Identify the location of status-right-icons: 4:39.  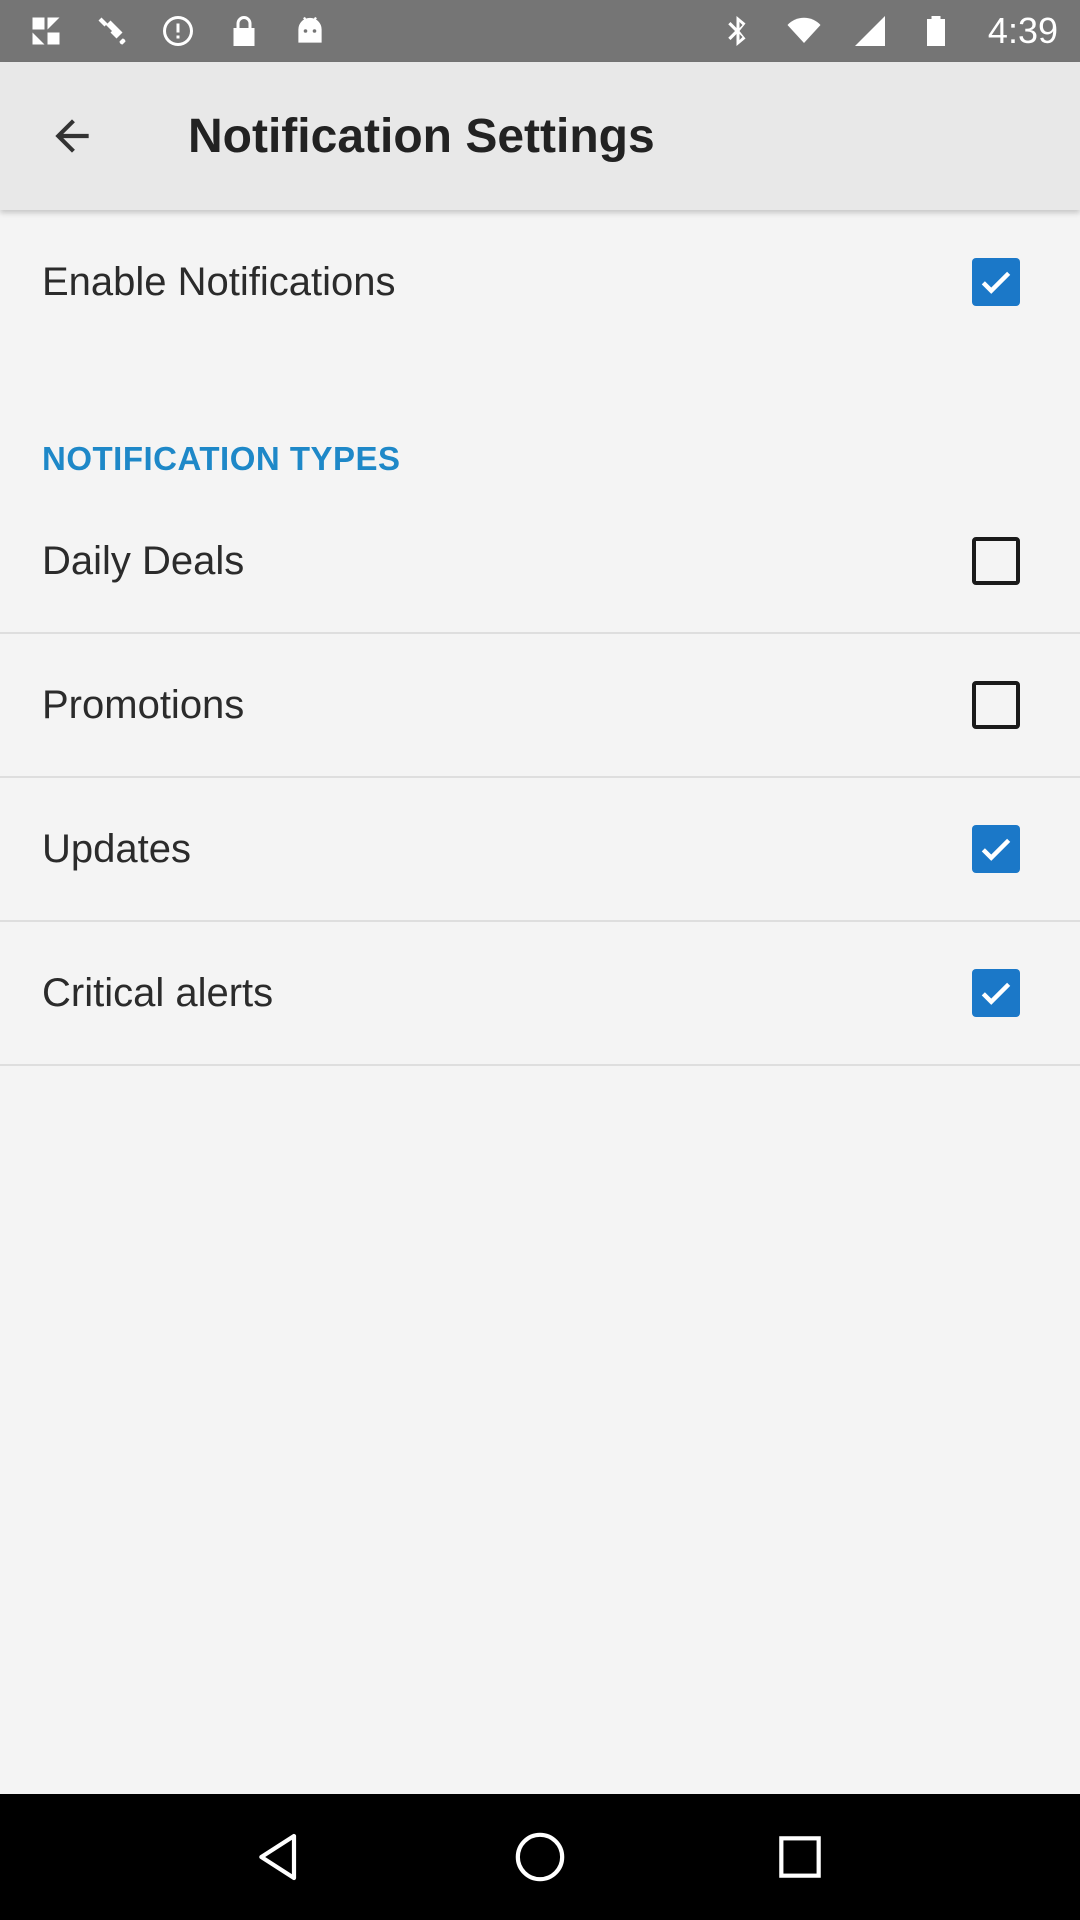
(888, 31).